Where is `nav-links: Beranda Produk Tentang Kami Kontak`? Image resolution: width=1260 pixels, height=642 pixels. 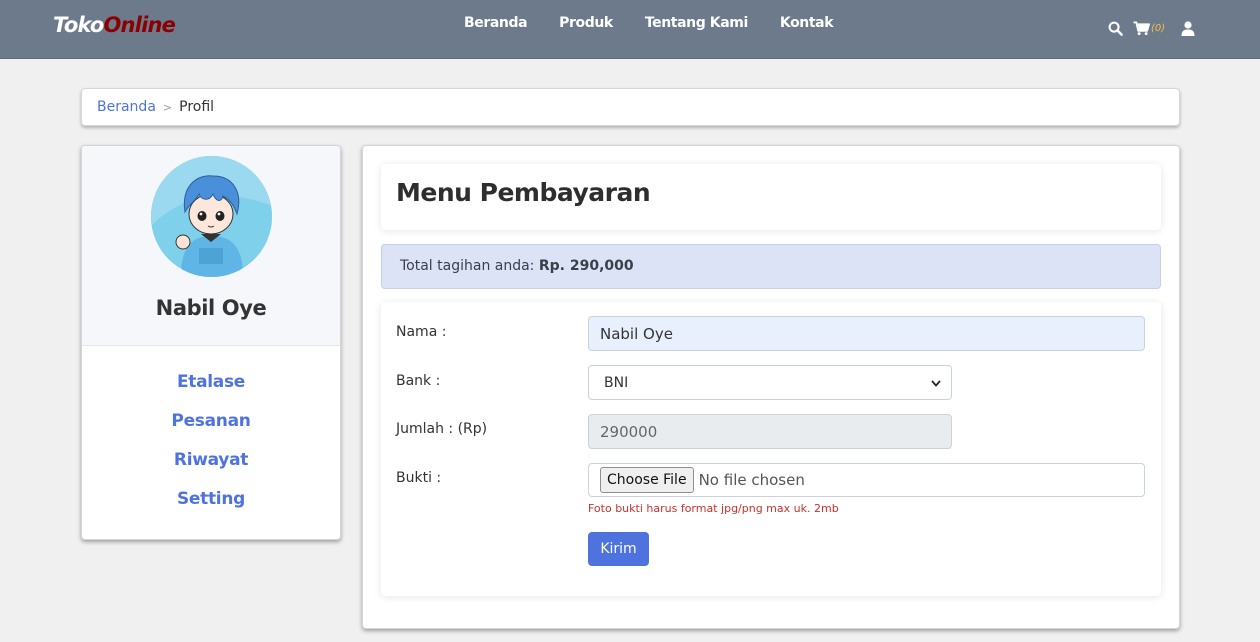 nav-links: Beranda Produk Tentang Kami Kontak is located at coordinates (664, 23).